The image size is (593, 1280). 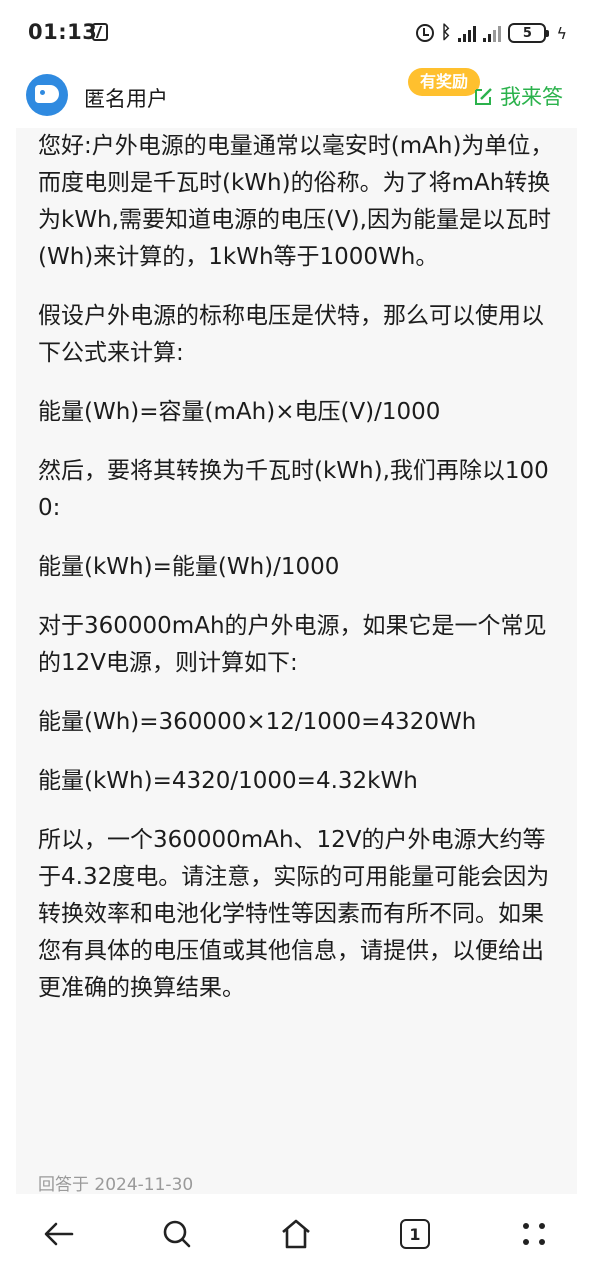 I want to click on battery-level: 5, so click(x=527, y=33).